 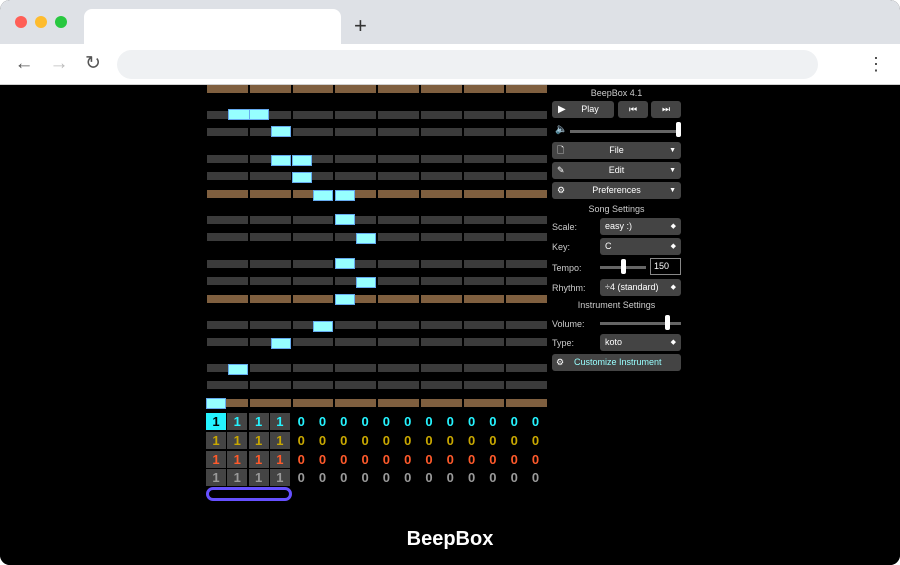 I want to click on instrument-type-select: koto ◆, so click(x=640, y=342).